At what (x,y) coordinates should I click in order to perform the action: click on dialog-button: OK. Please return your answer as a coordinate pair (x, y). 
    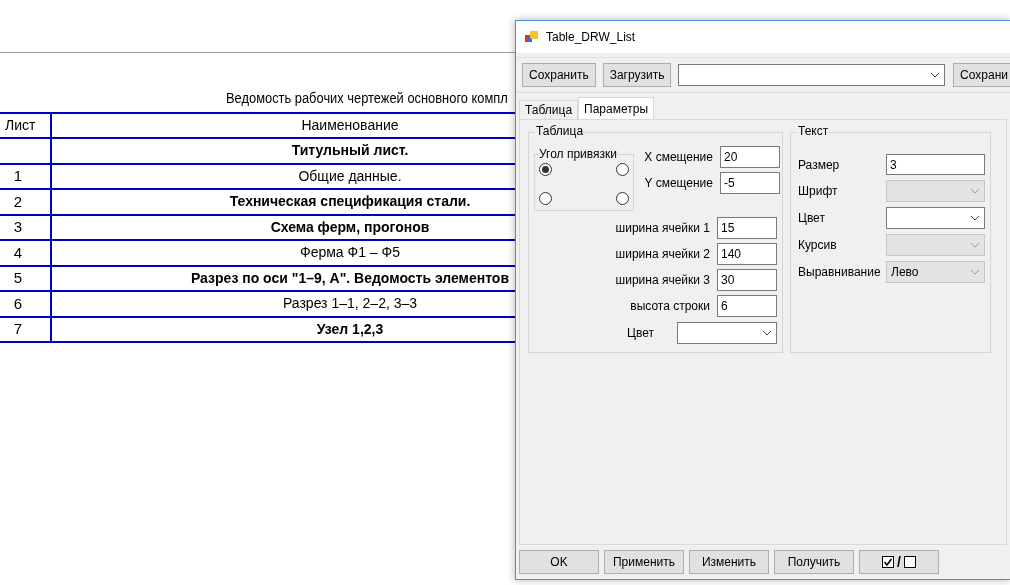
    Looking at the image, I should click on (559, 562).